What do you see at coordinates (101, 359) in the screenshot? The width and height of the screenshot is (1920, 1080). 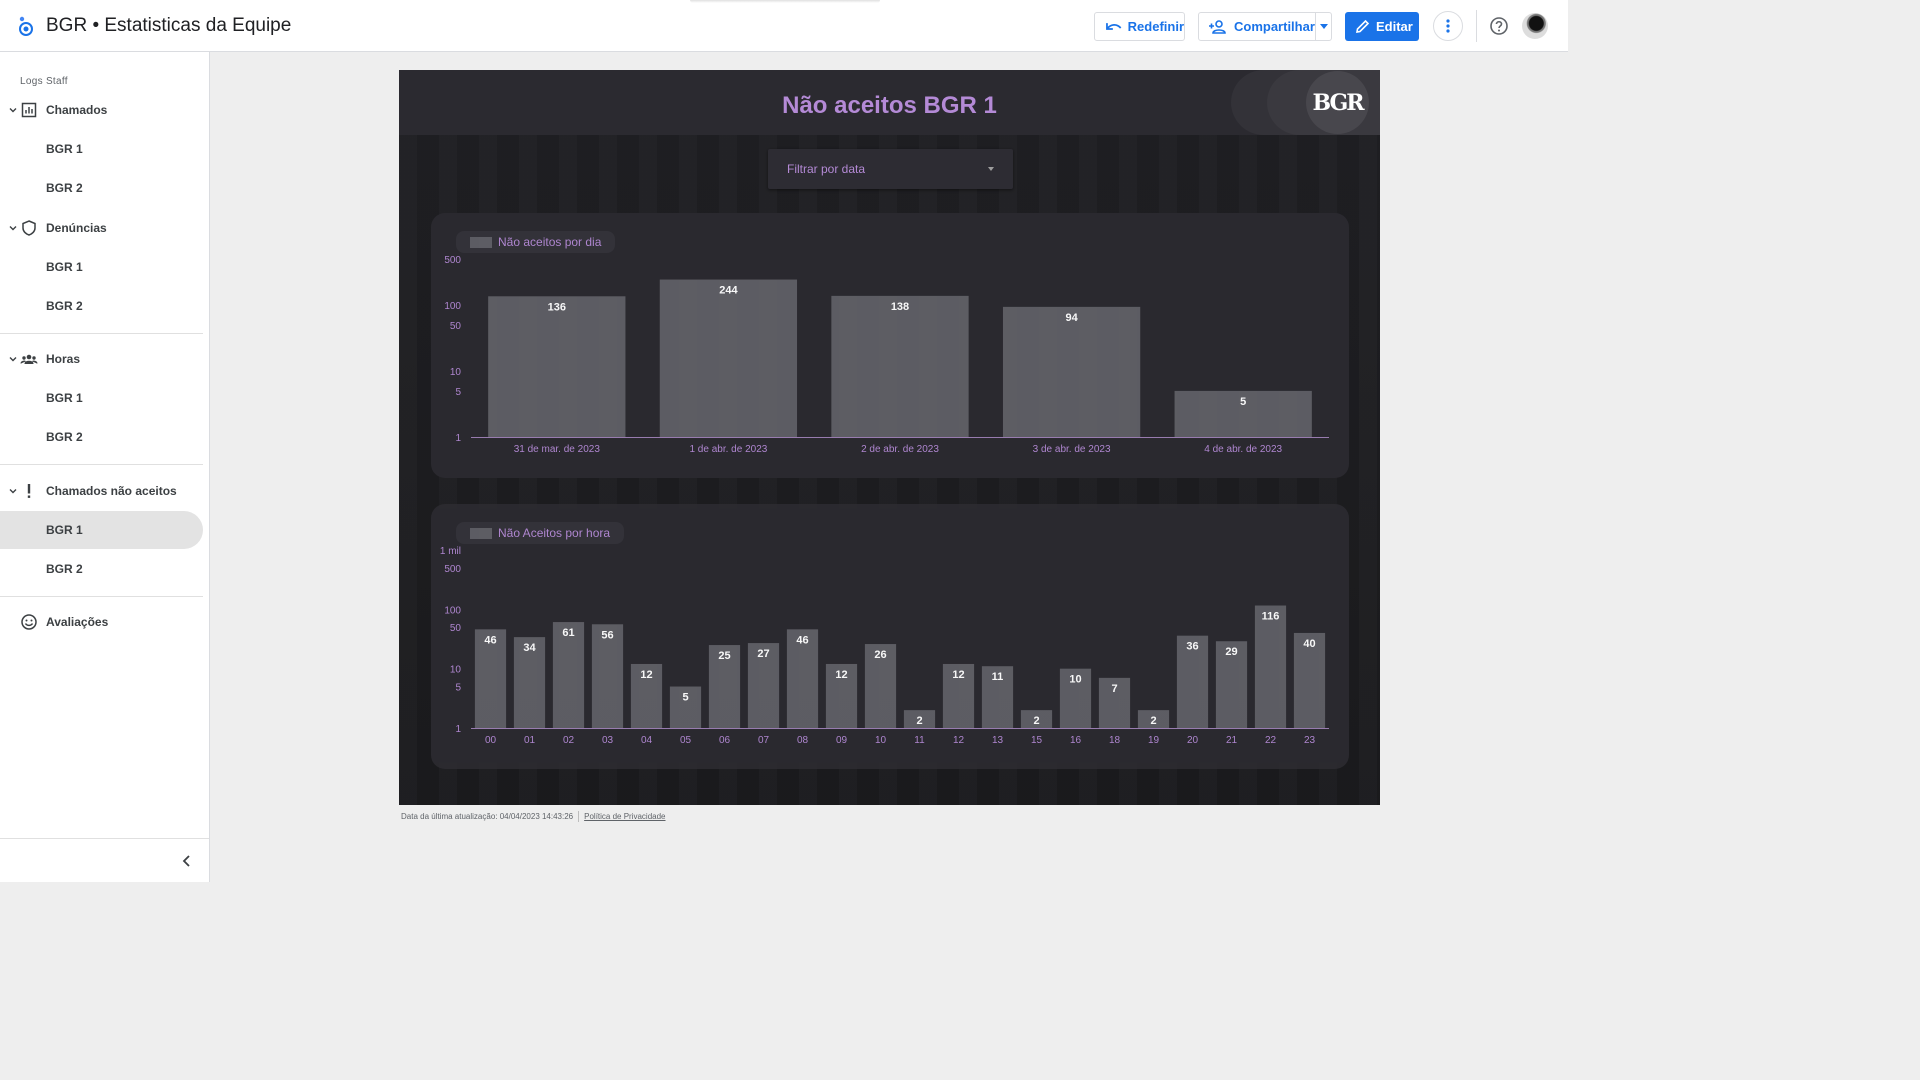 I see `sidebar-item-horas: Horas` at bounding box center [101, 359].